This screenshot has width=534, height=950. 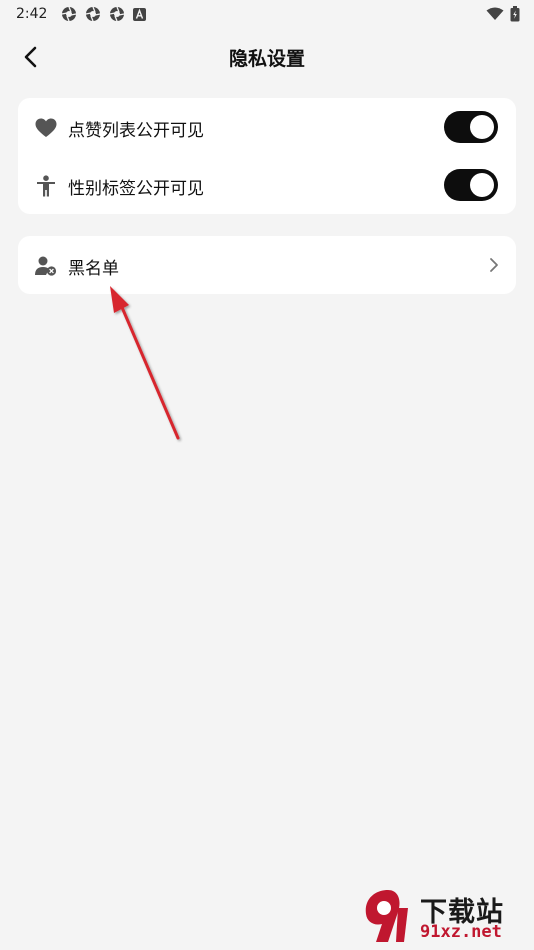 What do you see at coordinates (461, 932) in the screenshot?
I see `watermark-domain: 91xz.net` at bounding box center [461, 932].